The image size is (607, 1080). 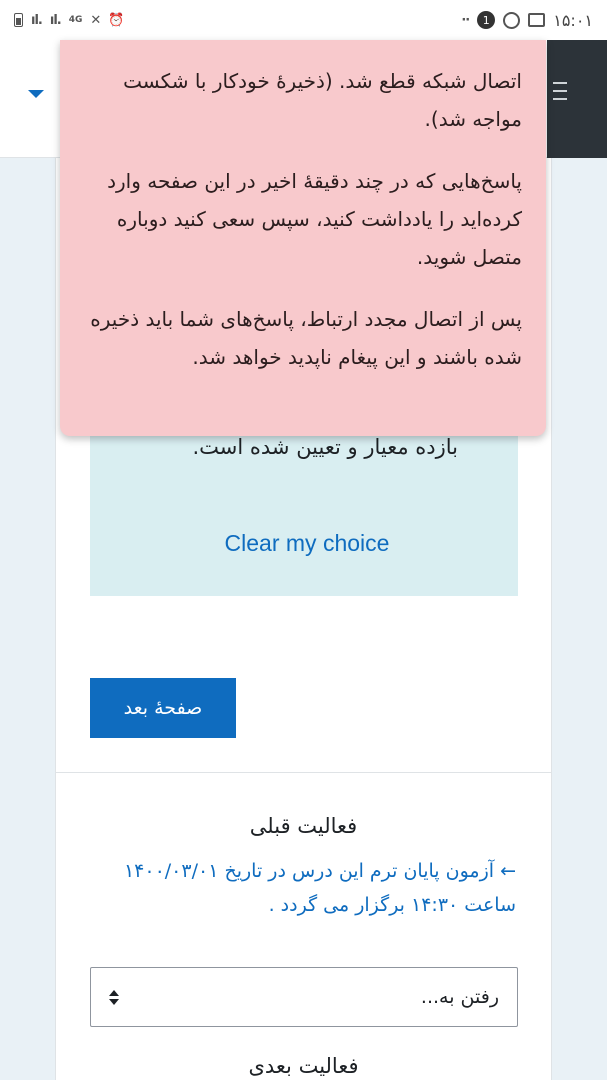 I want to click on notification-count-badge: 1, so click(x=486, y=20).